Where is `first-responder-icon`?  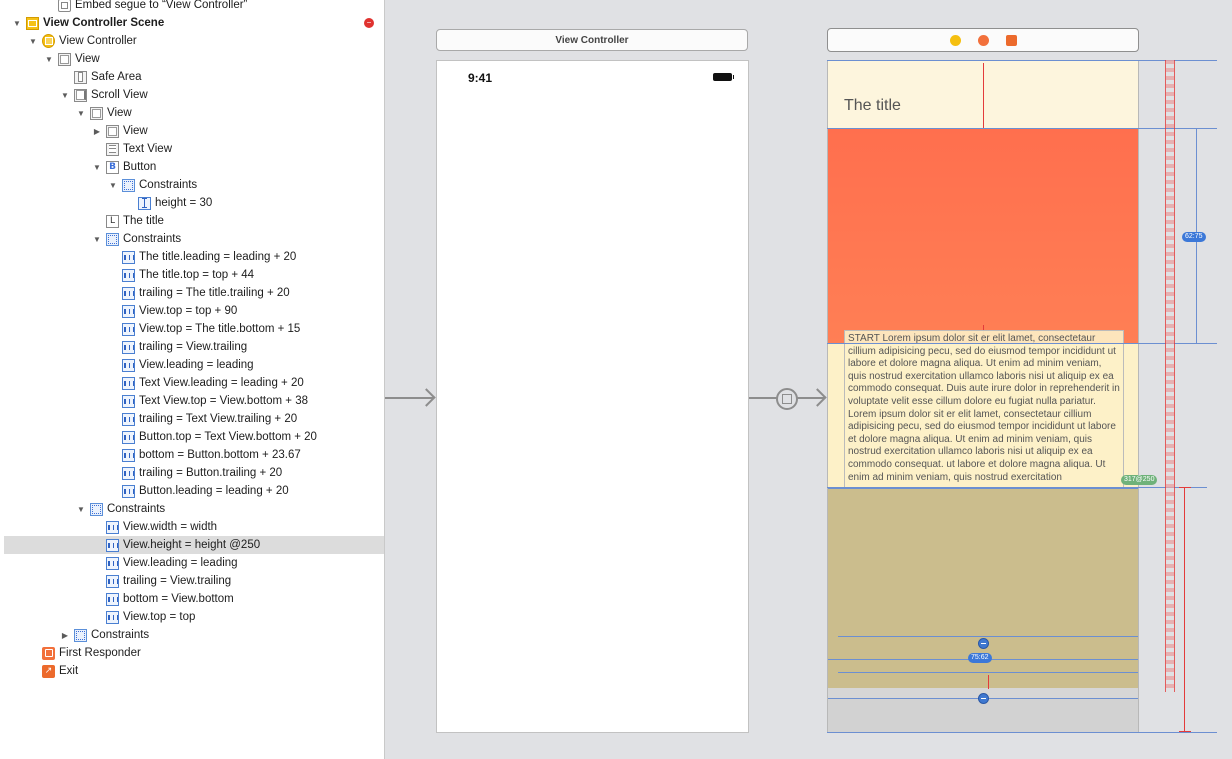 first-responder-icon is located at coordinates (983, 40).